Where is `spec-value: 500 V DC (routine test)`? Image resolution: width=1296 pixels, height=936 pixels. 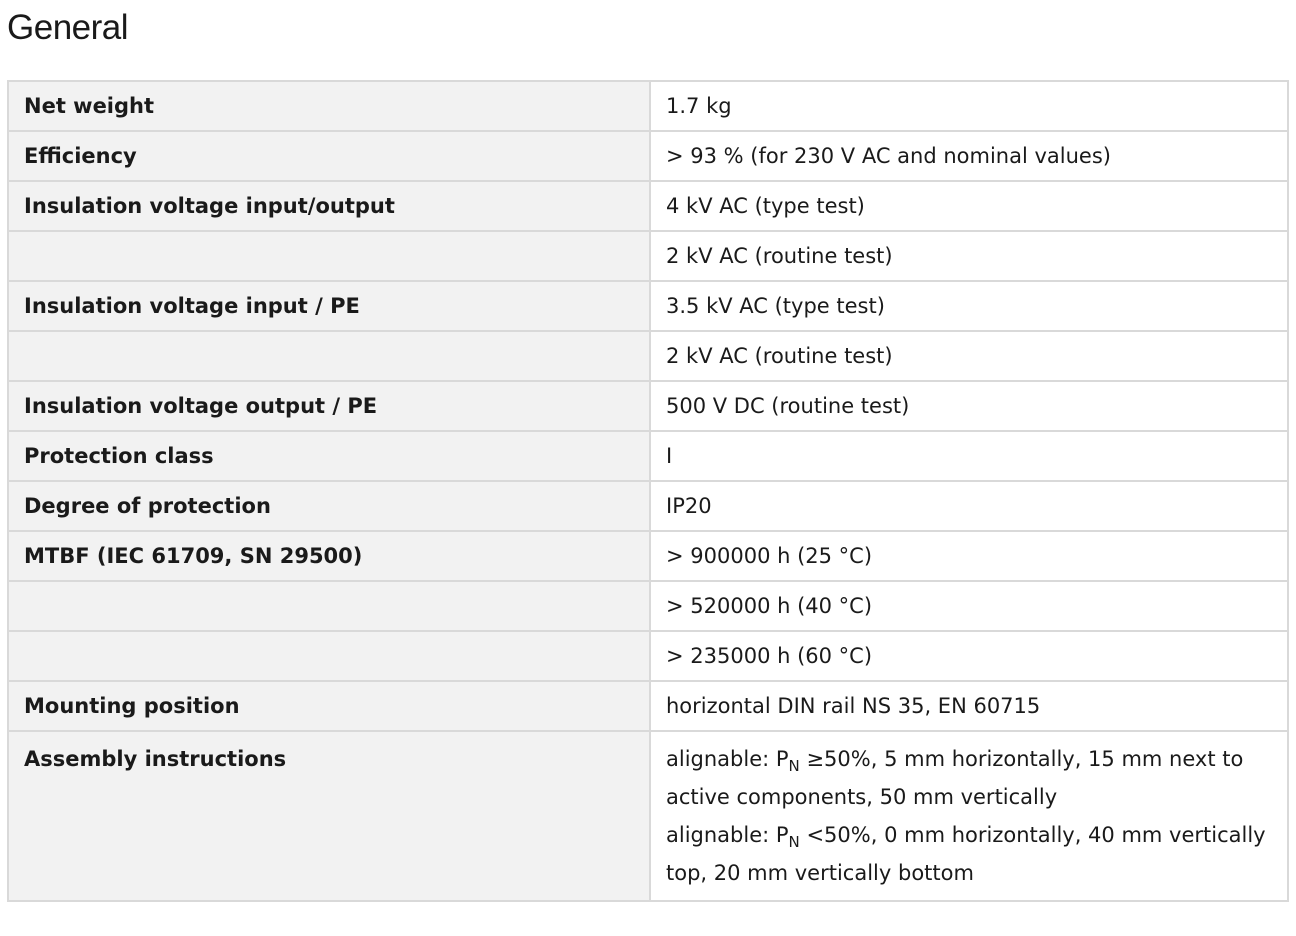
spec-value: 500 V DC (routine test) is located at coordinates (969, 406).